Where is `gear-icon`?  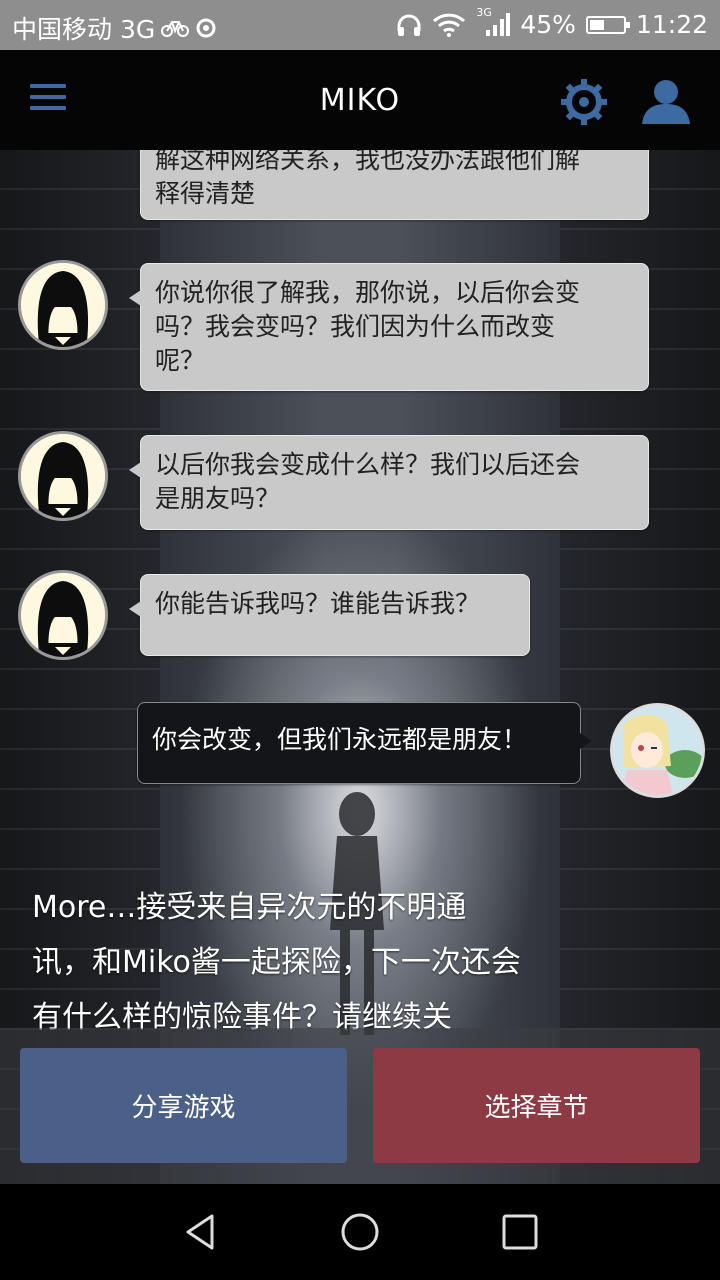
gear-icon is located at coordinates (584, 102).